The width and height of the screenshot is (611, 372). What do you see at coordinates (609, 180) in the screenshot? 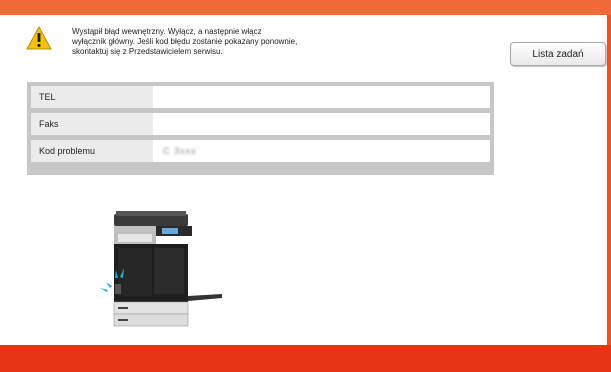
I see `right-edge-bar` at bounding box center [609, 180].